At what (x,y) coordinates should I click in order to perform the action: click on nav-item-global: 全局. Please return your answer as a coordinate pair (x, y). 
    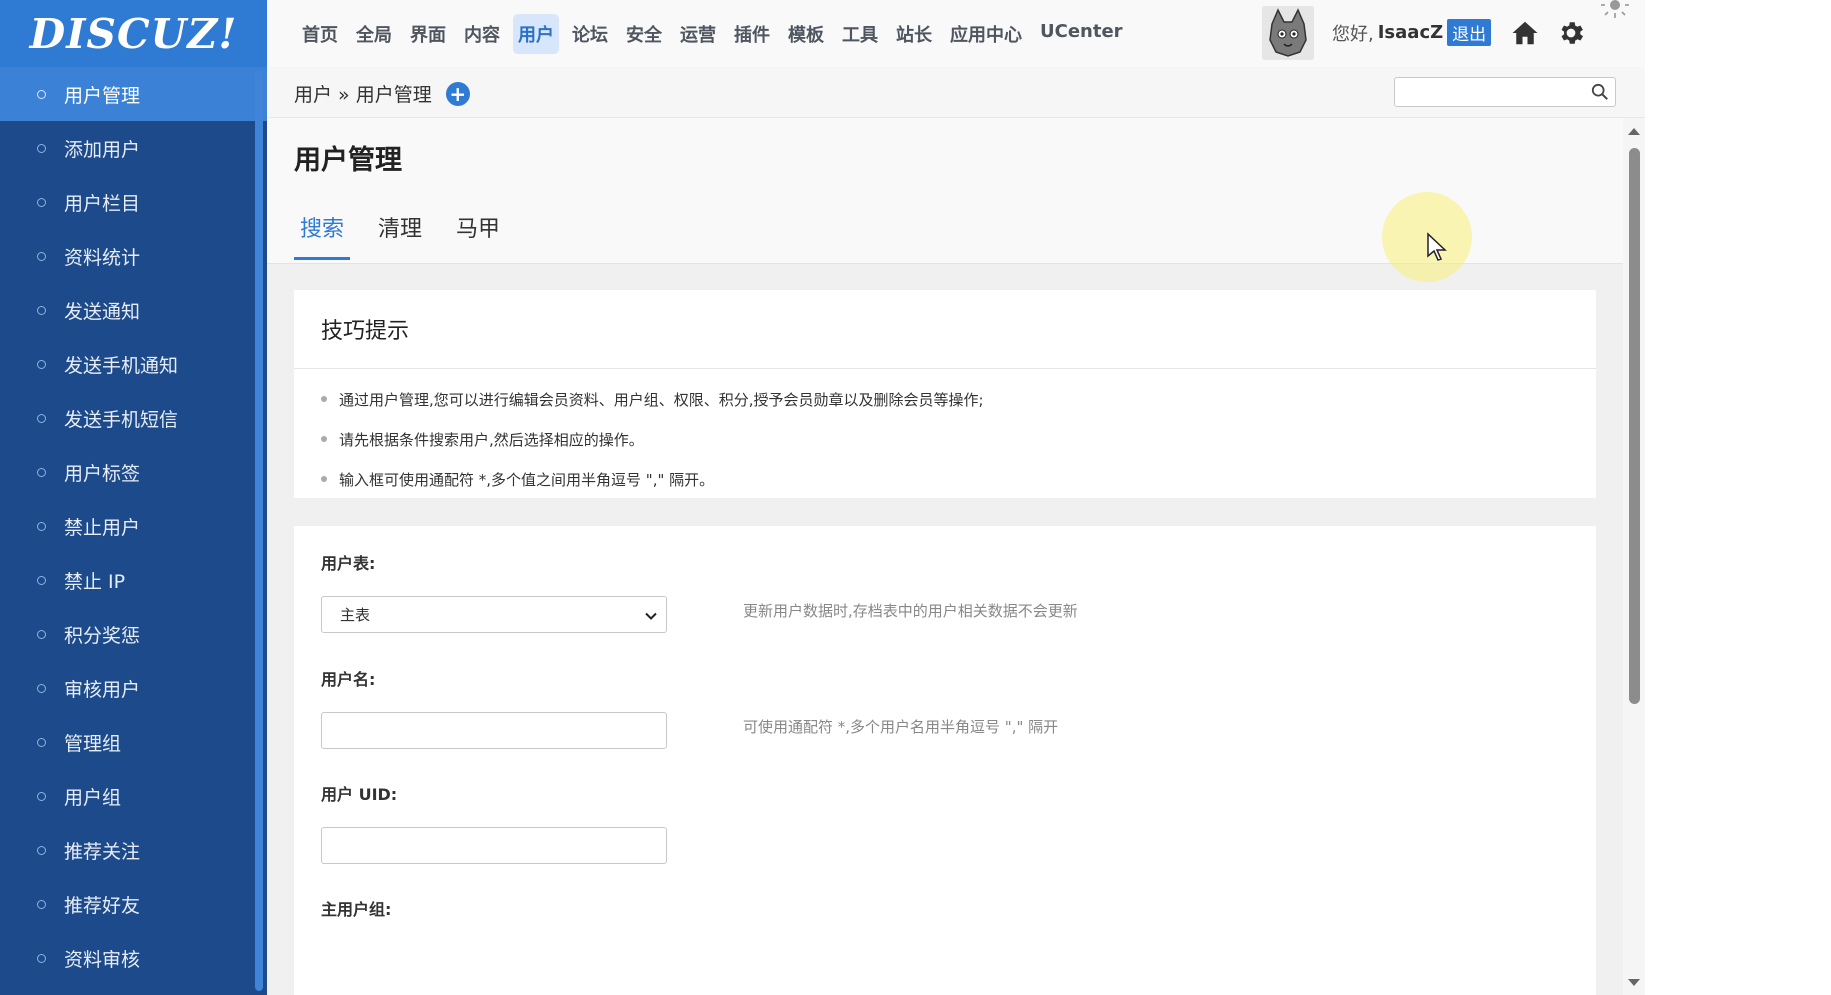
    Looking at the image, I should click on (374, 34).